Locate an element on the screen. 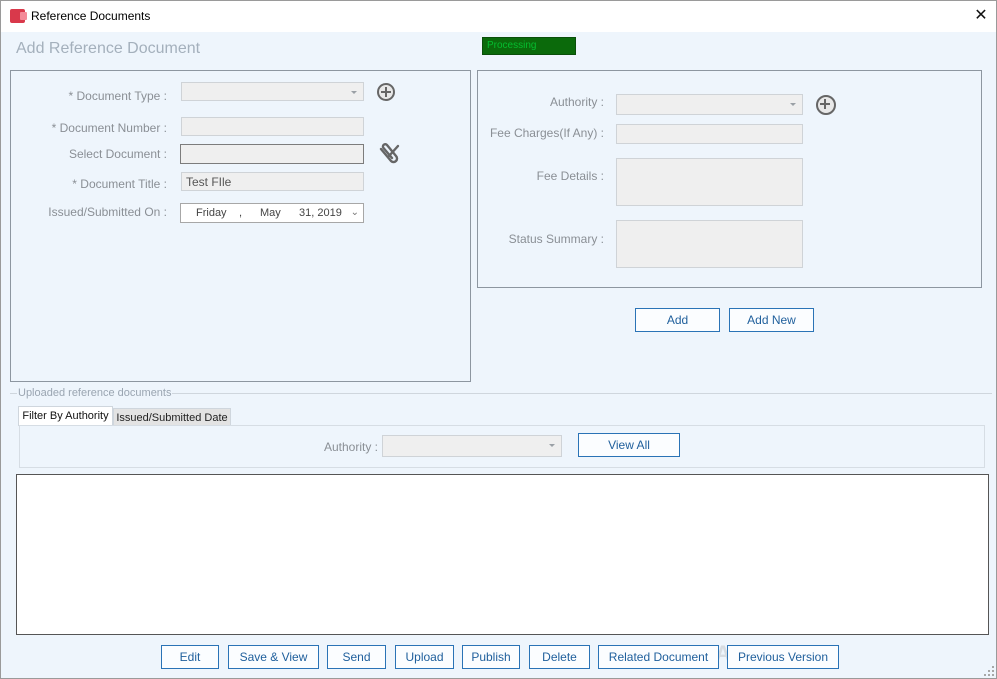  window-title: Reference Documents is located at coordinates (91, 16).